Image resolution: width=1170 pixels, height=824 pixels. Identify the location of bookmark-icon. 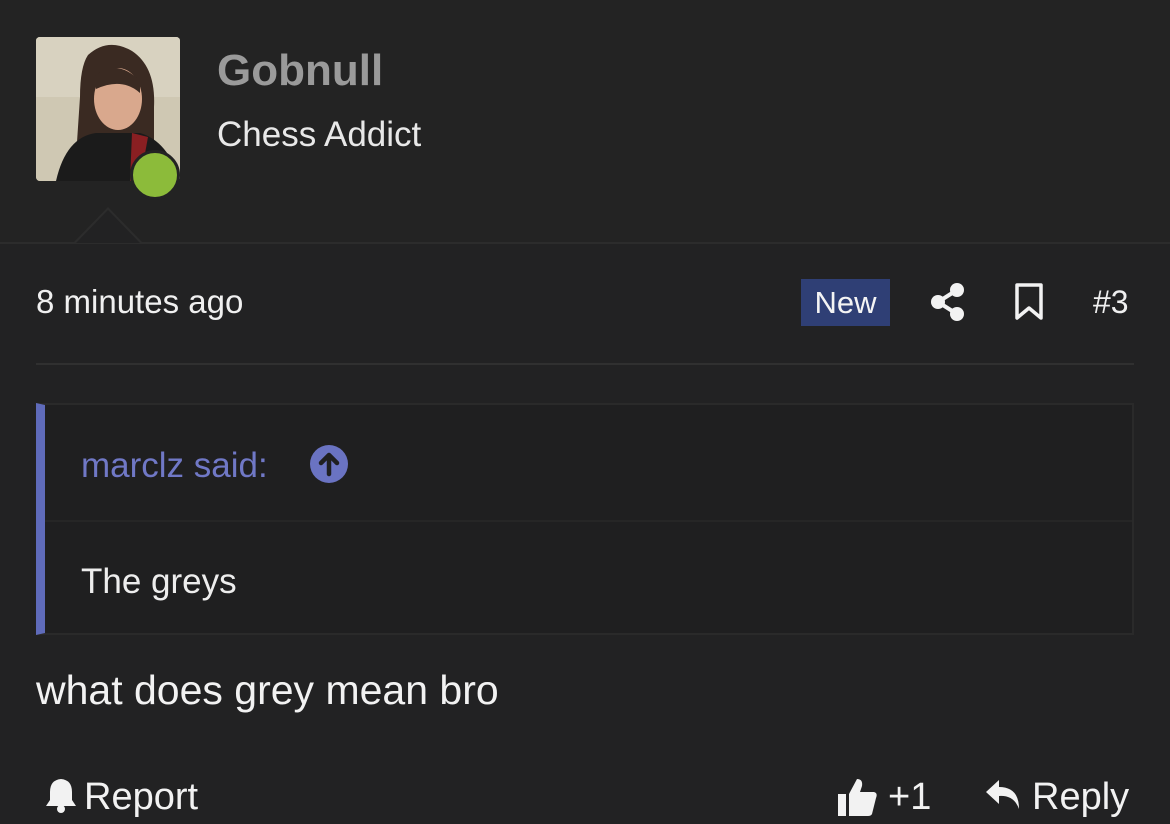
(1029, 302).